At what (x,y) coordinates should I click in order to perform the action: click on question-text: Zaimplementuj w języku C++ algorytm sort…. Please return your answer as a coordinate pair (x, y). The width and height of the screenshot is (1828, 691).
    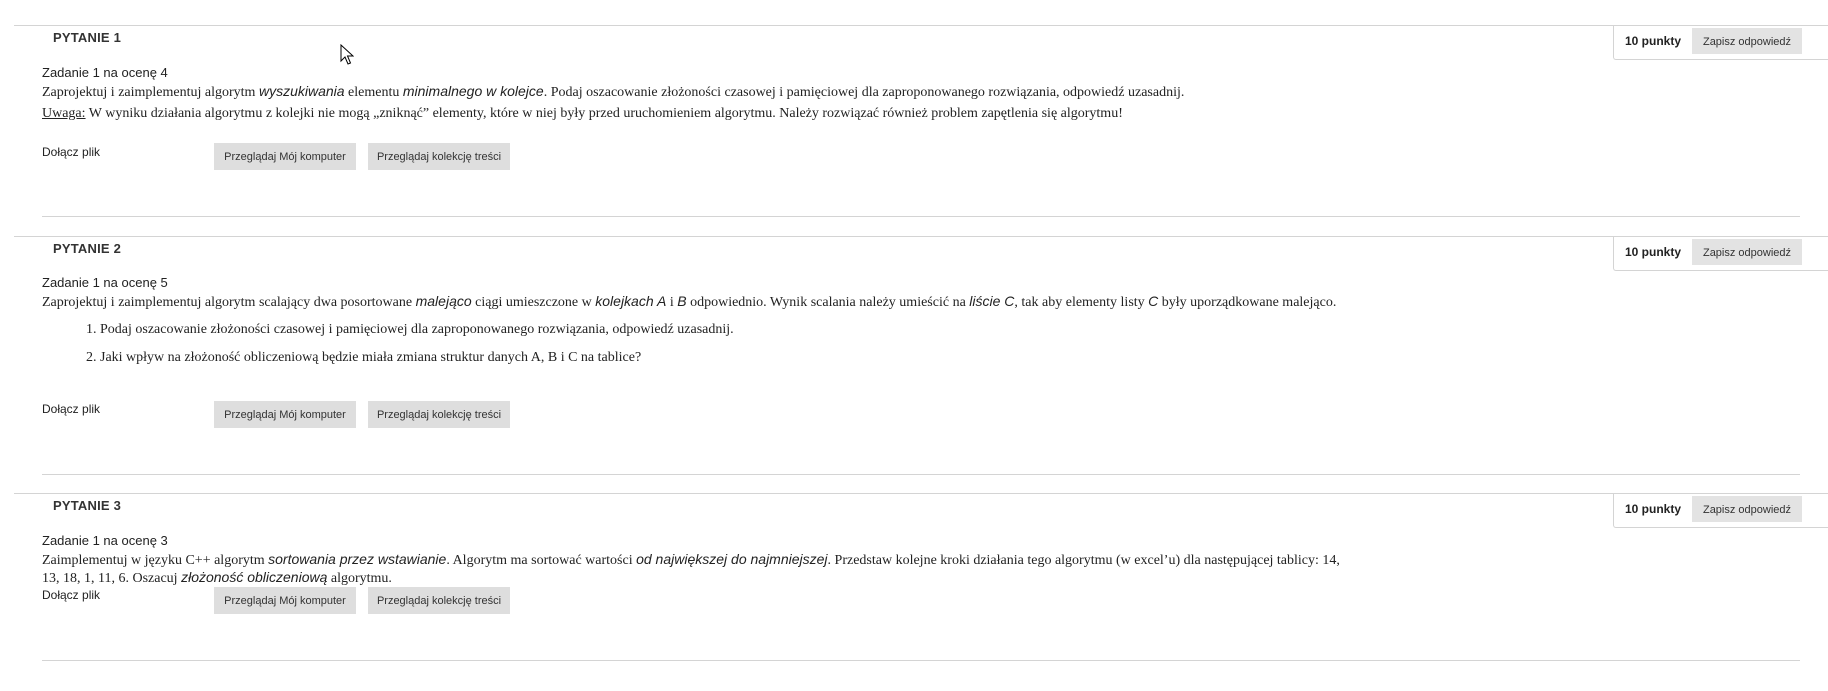
    Looking at the image, I should click on (737, 569).